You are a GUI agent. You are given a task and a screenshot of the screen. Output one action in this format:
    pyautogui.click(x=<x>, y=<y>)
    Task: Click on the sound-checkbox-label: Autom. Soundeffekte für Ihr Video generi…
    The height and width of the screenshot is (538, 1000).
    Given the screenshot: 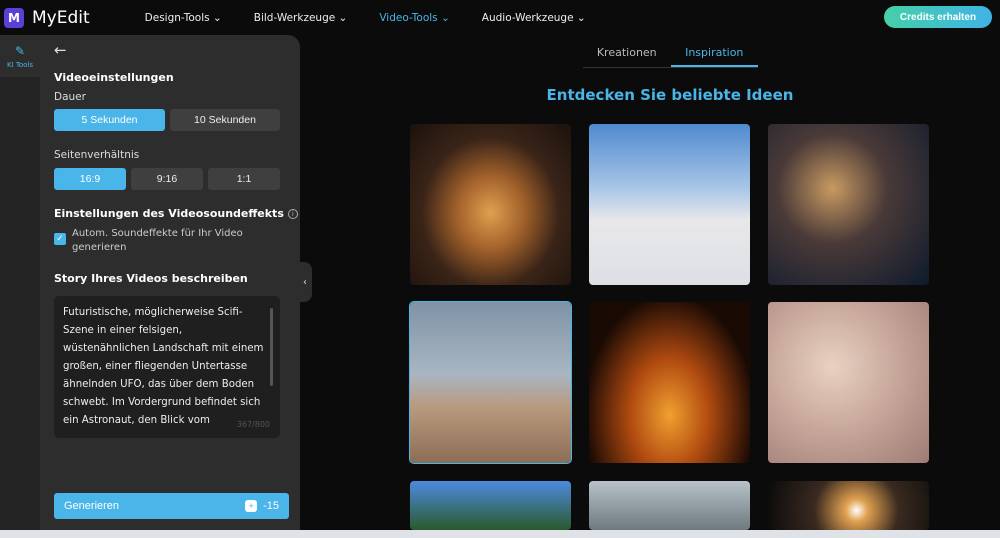 What is the action you would take?
    pyautogui.click(x=157, y=240)
    